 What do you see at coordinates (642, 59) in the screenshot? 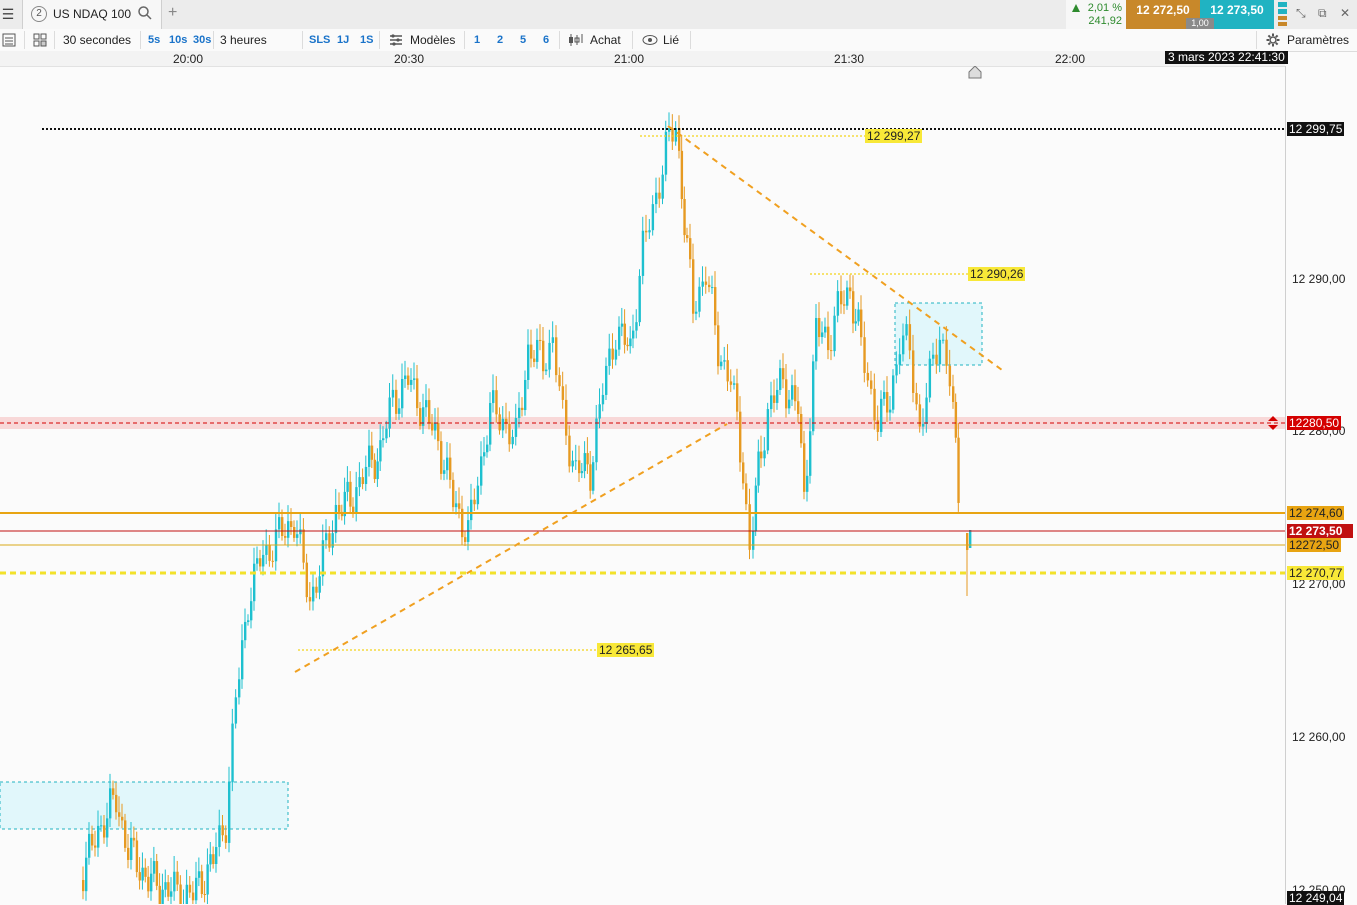
I see `time-axis: 20:00 20:30 21:00 21:30 22:00` at bounding box center [642, 59].